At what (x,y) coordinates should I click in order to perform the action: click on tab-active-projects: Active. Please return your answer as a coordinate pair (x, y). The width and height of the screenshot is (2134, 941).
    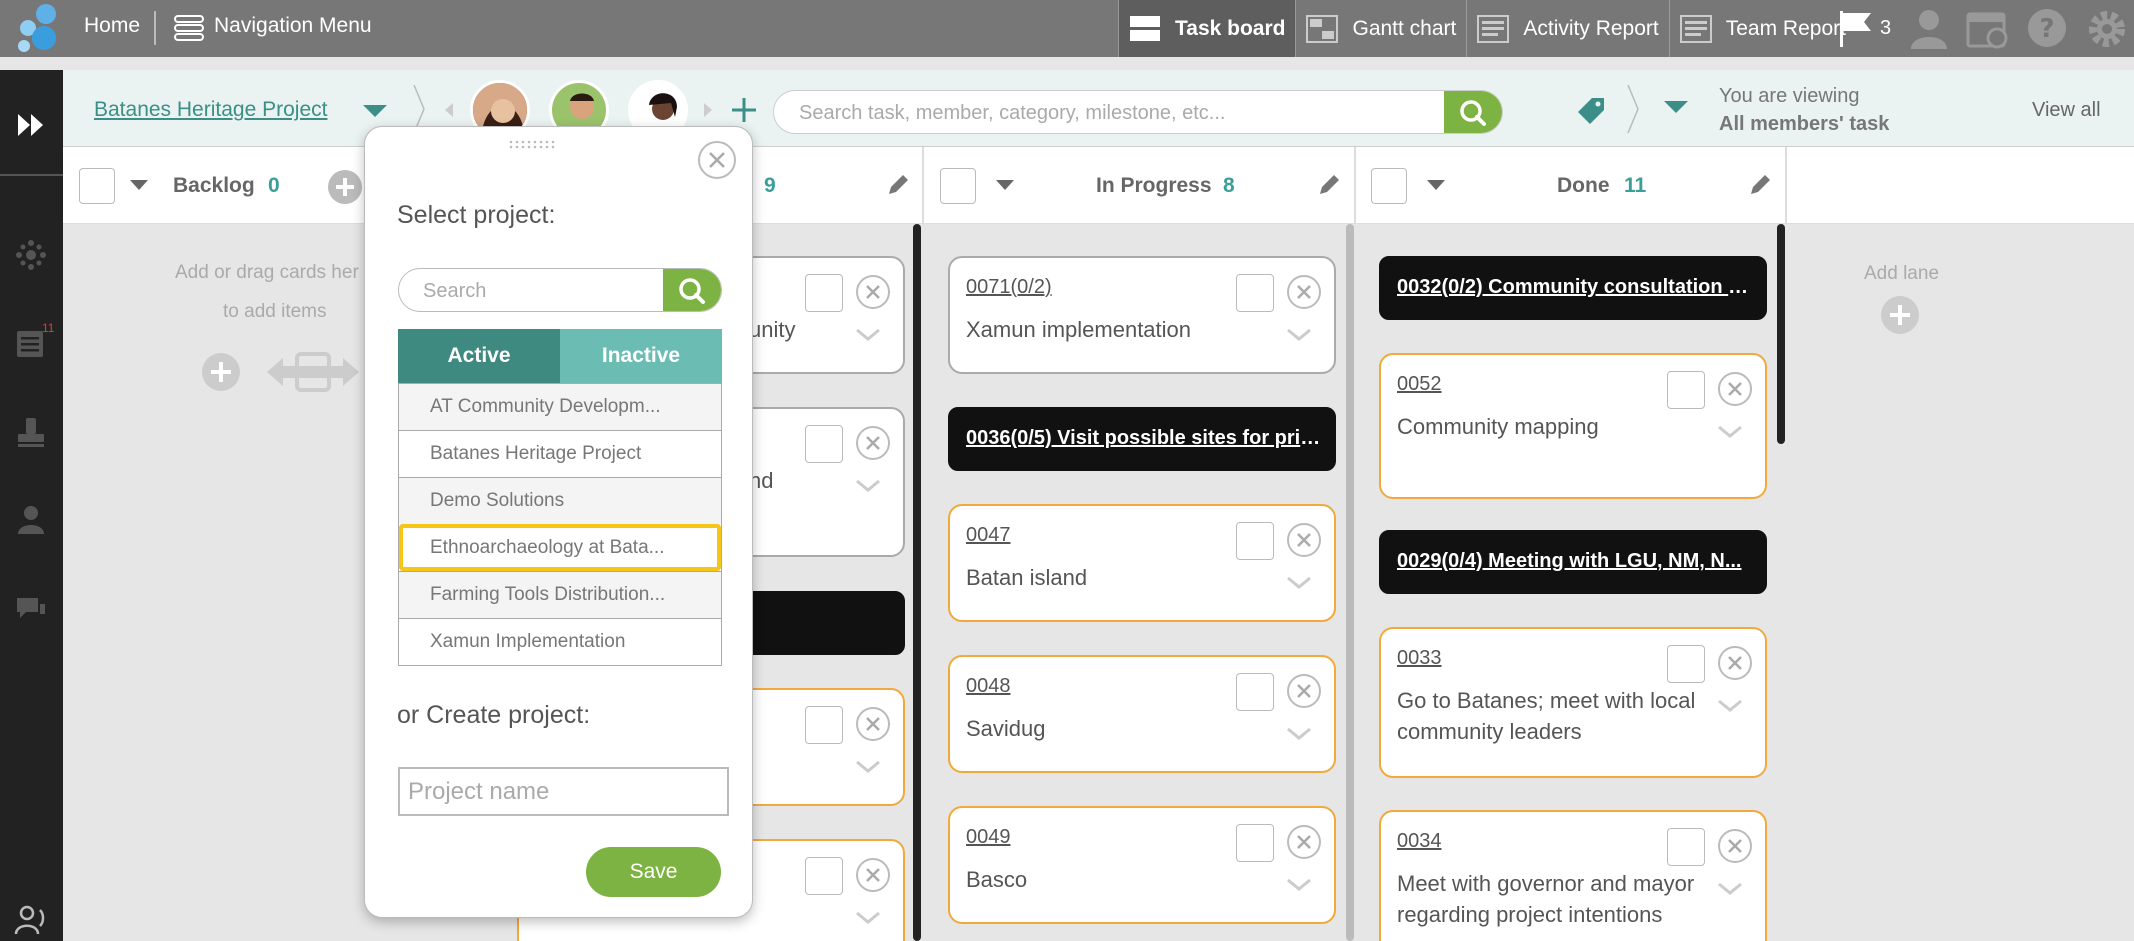
    Looking at the image, I should click on (479, 356).